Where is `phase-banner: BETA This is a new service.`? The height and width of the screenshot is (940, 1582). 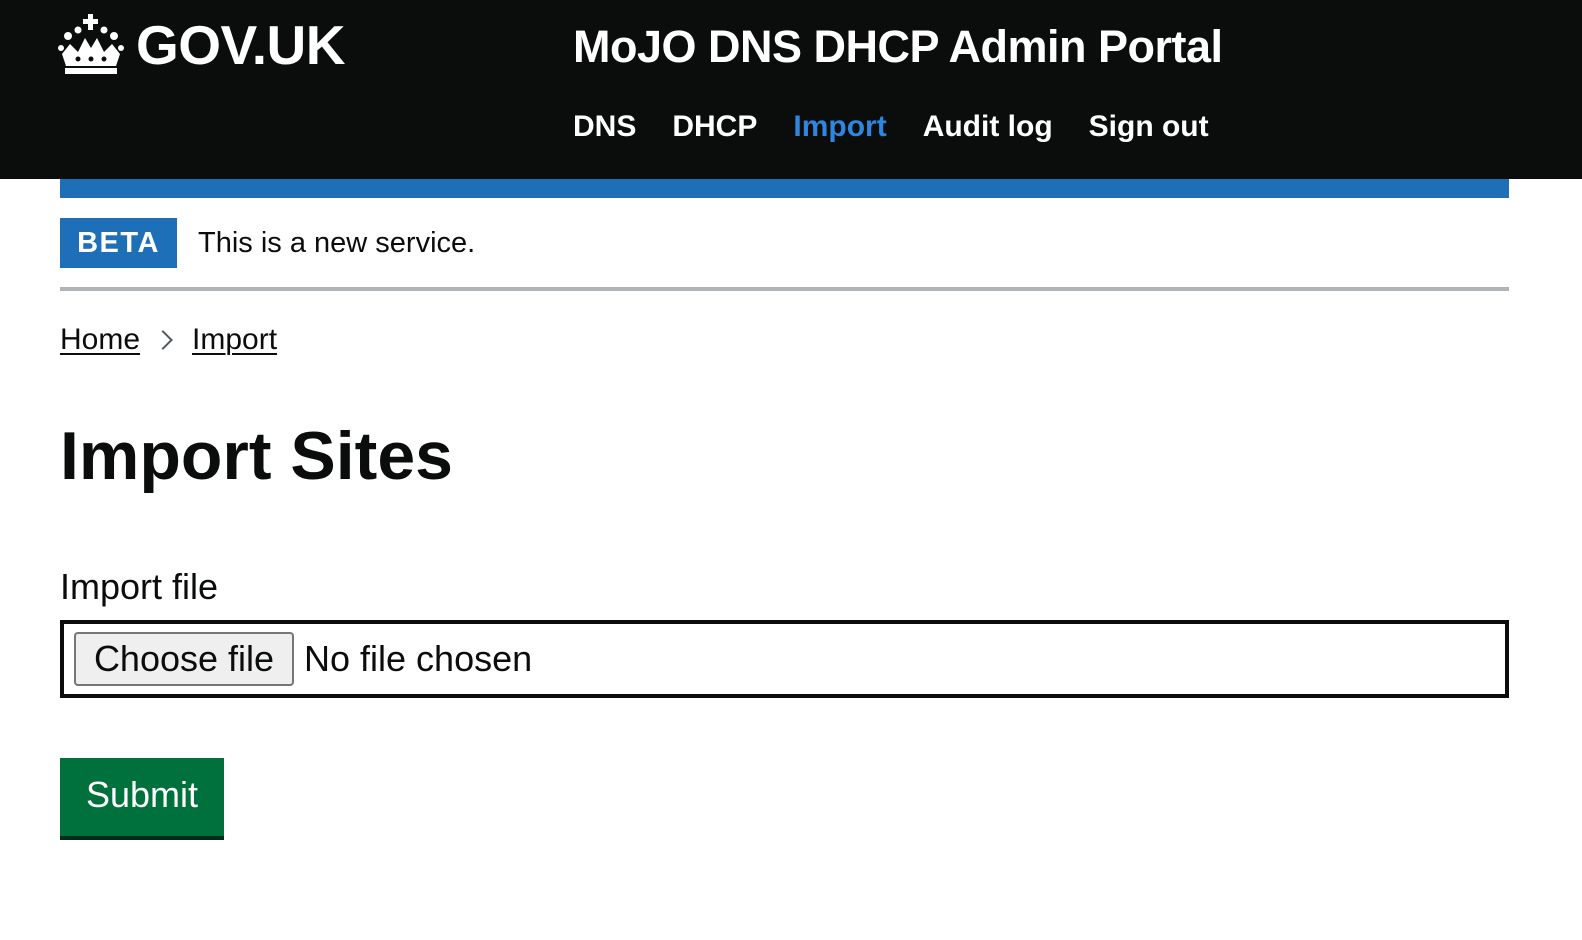 phase-banner: BETA This is a new service. is located at coordinates (267, 243).